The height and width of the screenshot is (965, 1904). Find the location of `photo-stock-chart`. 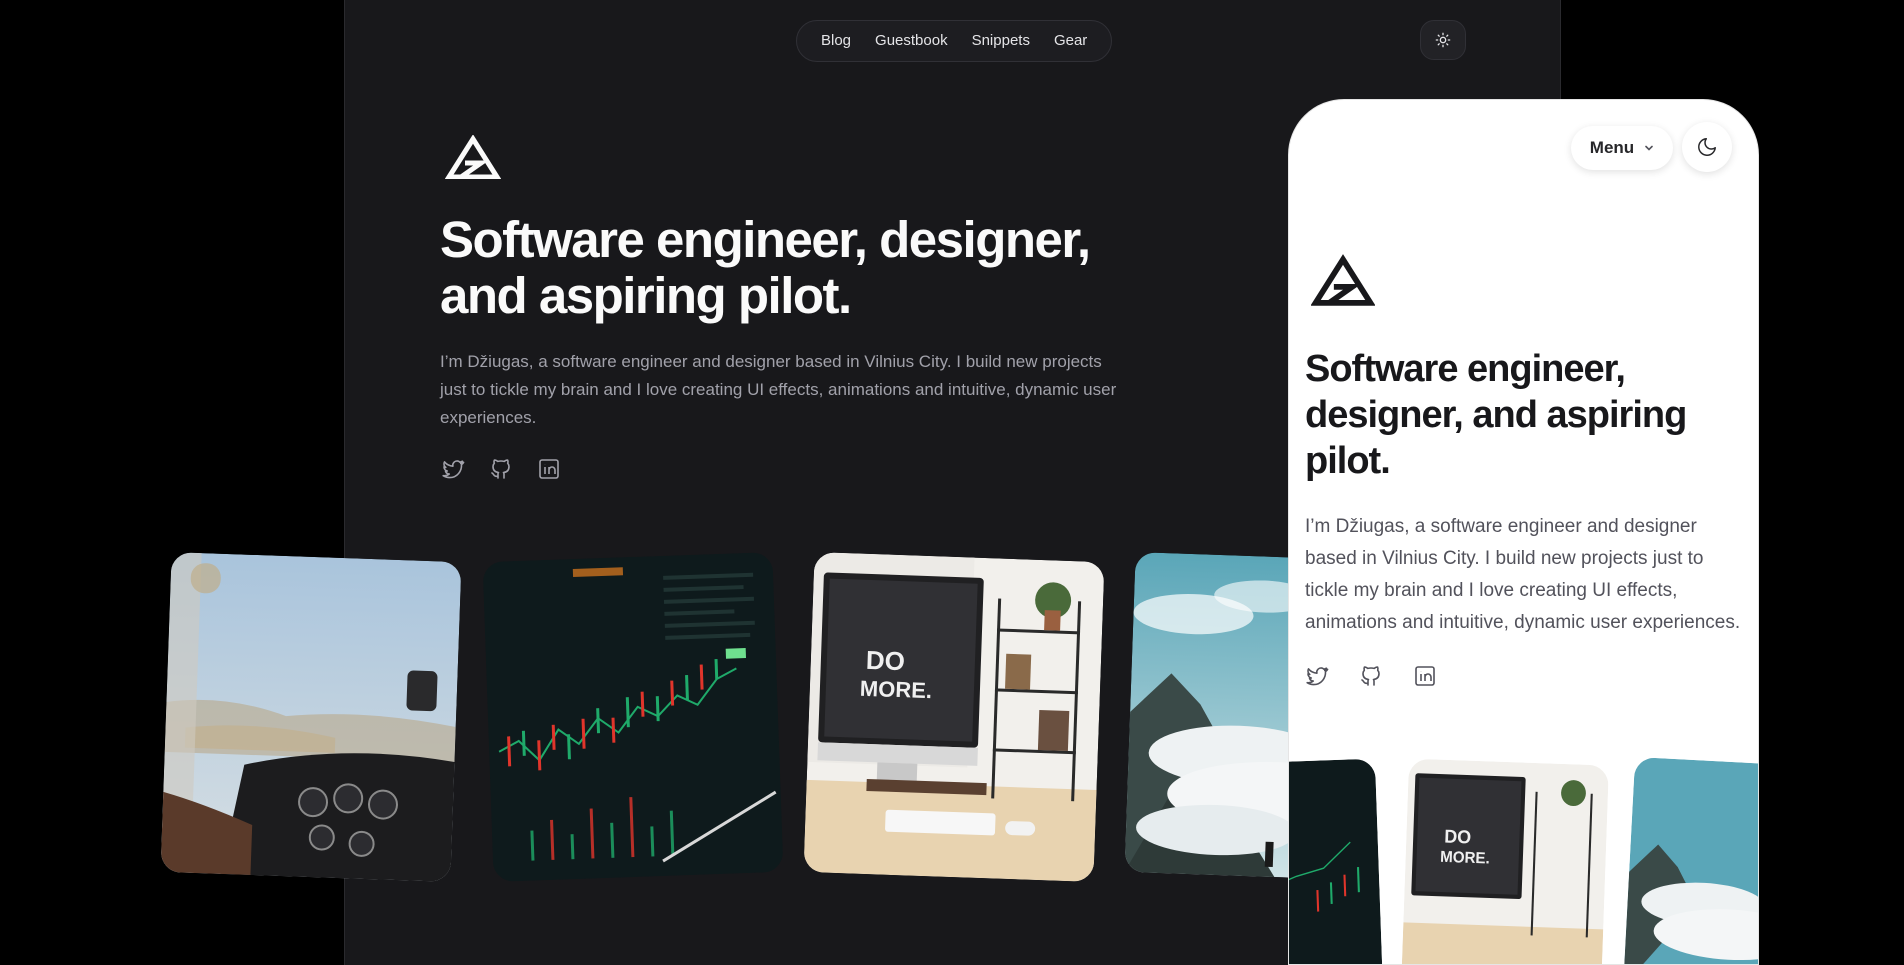

photo-stock-chart is located at coordinates (633, 717).